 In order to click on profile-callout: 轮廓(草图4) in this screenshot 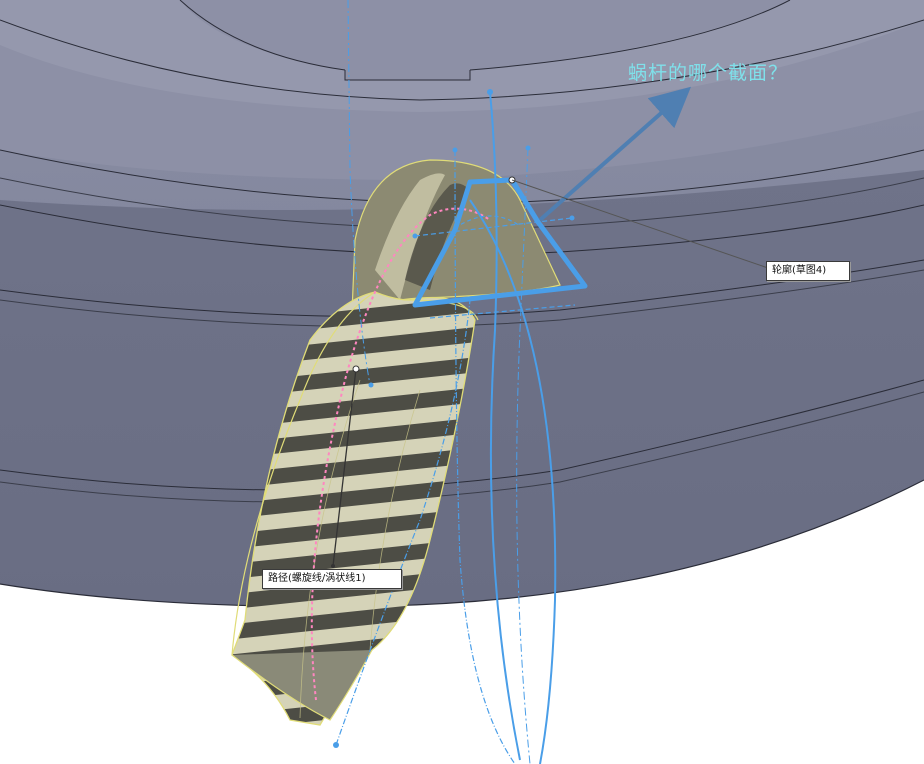, I will do `click(808, 271)`.